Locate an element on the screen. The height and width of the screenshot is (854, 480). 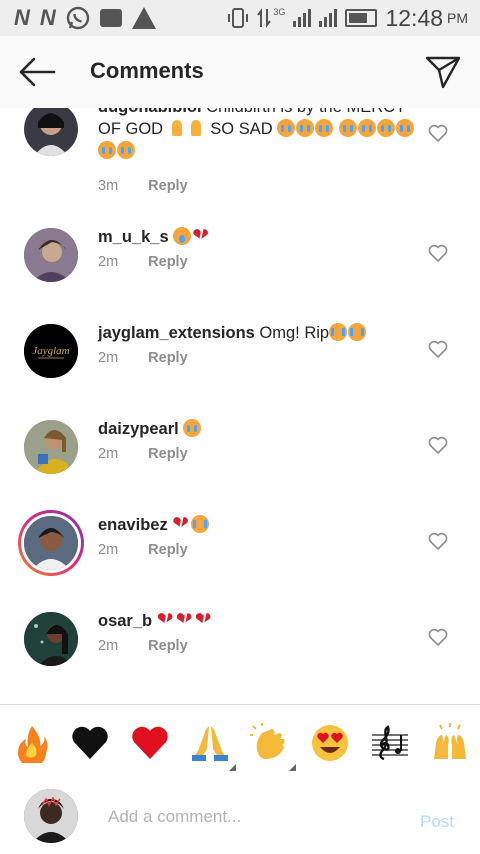
story-ring is located at coordinates (51, 543).